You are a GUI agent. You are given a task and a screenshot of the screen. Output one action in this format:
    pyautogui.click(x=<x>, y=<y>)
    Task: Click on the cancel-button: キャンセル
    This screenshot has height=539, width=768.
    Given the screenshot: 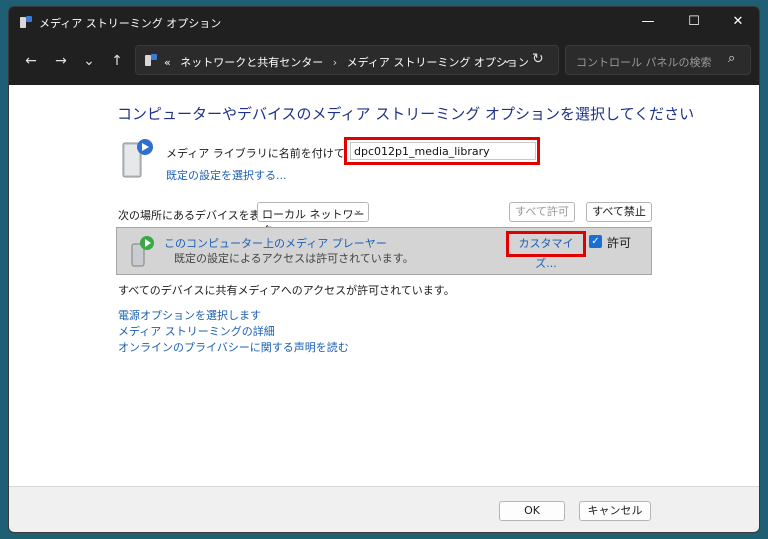 What is the action you would take?
    pyautogui.click(x=615, y=511)
    